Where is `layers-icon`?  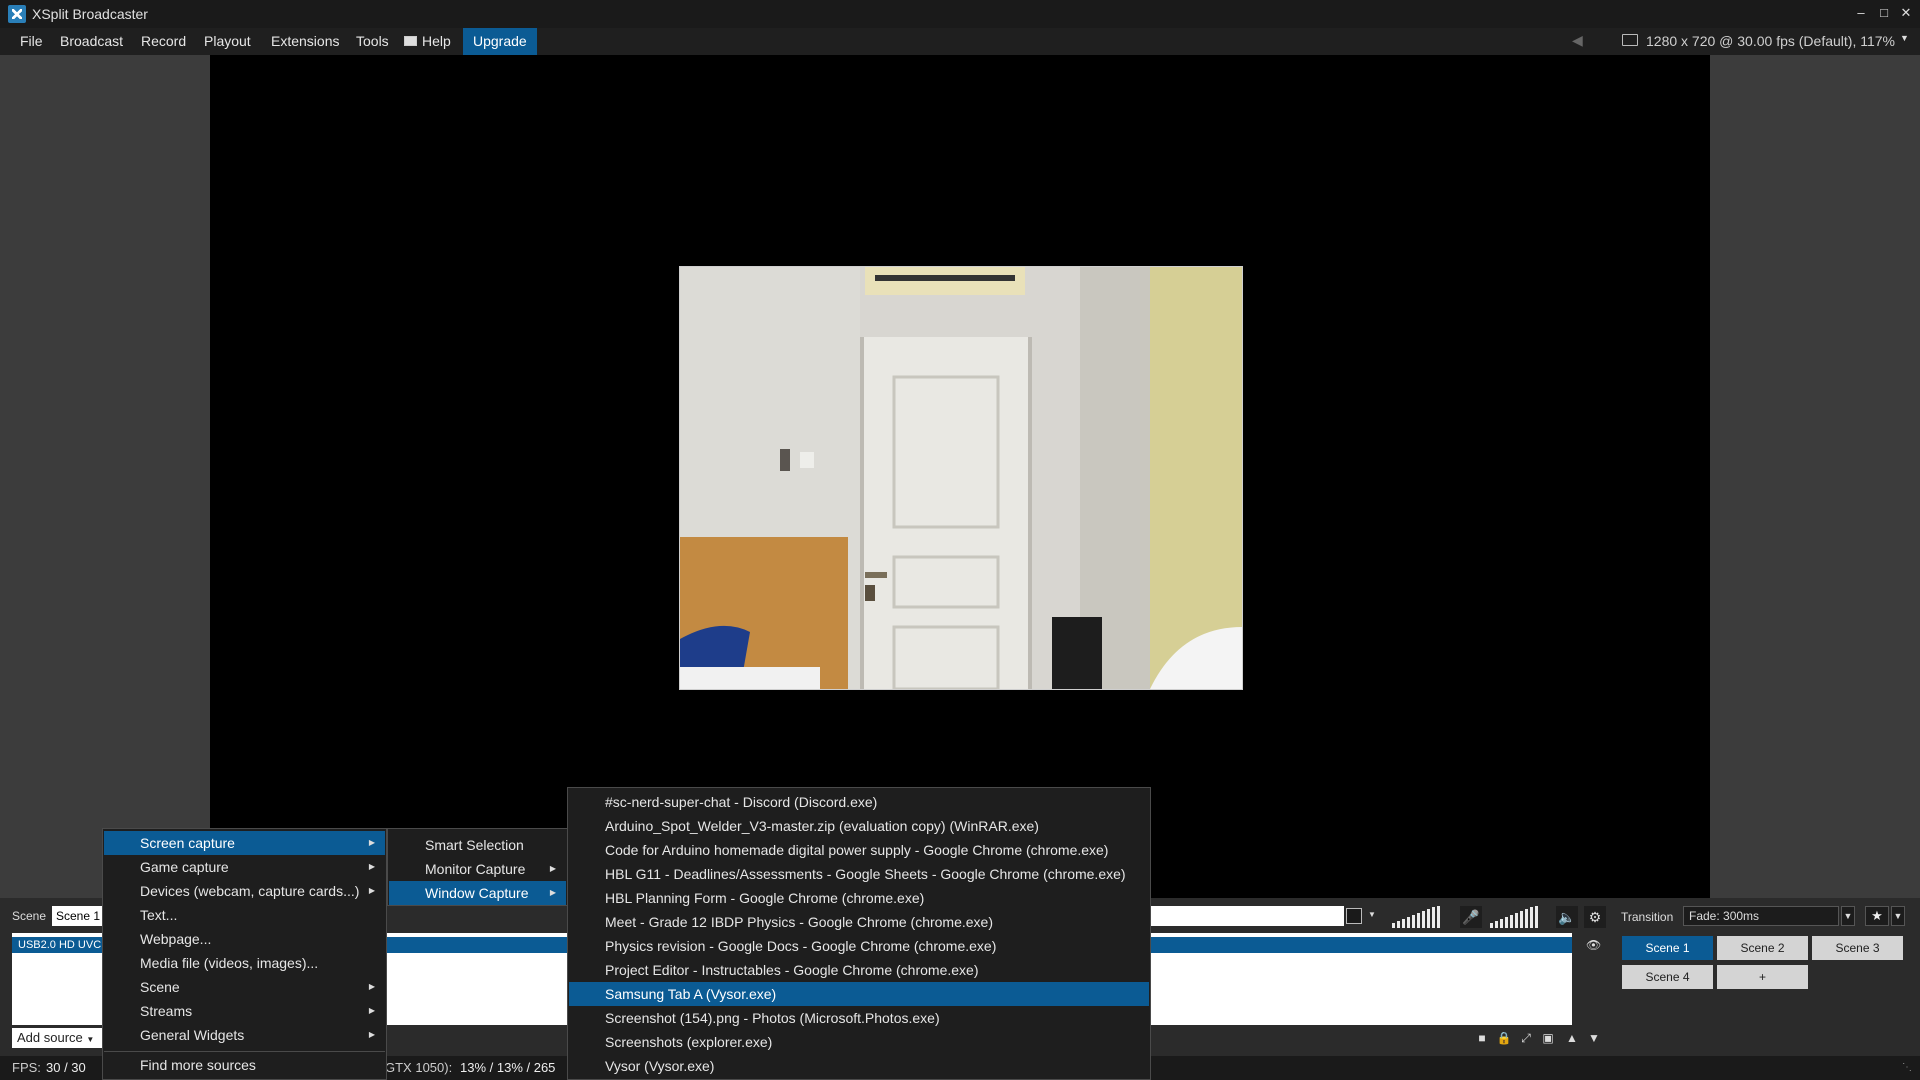
layers-icon is located at coordinates (1354, 916).